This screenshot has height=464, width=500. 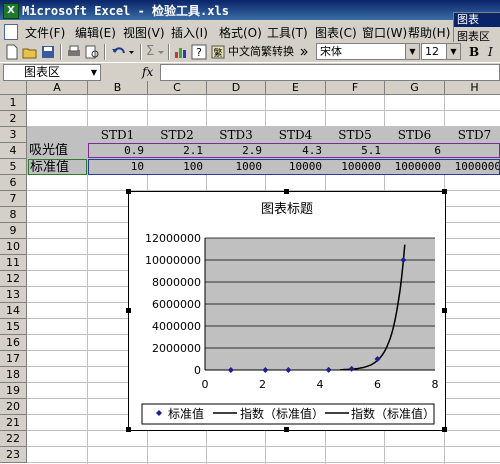 I want to click on svg-text: 繁, so click(x=217, y=53).